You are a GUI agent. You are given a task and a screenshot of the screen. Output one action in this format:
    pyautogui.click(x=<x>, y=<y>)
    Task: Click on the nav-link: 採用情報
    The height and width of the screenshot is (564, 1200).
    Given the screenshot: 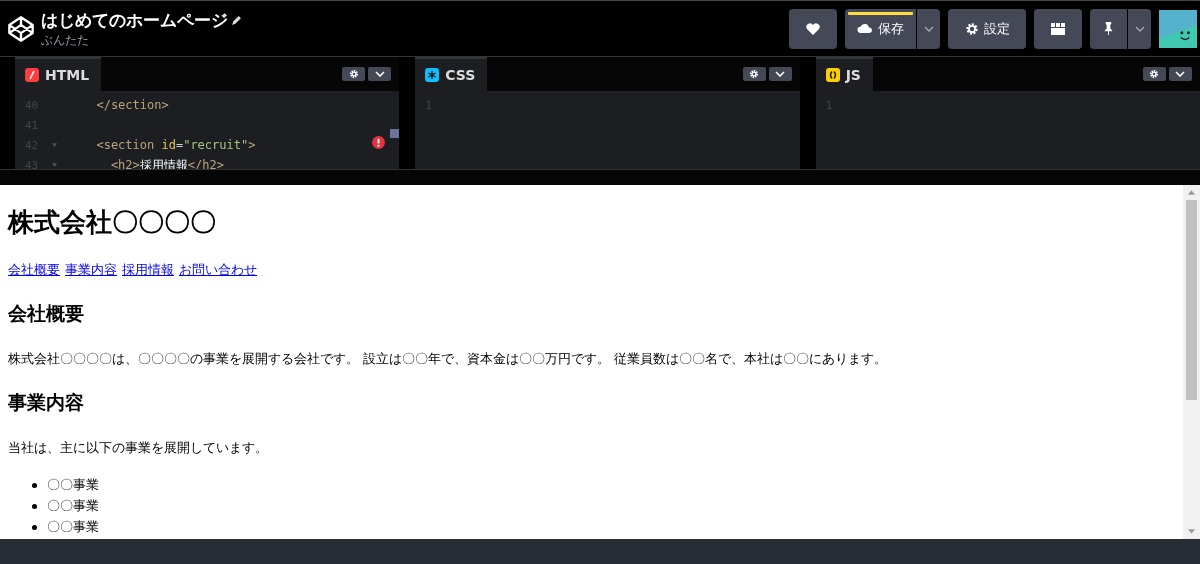 What is the action you would take?
    pyautogui.click(x=148, y=270)
    